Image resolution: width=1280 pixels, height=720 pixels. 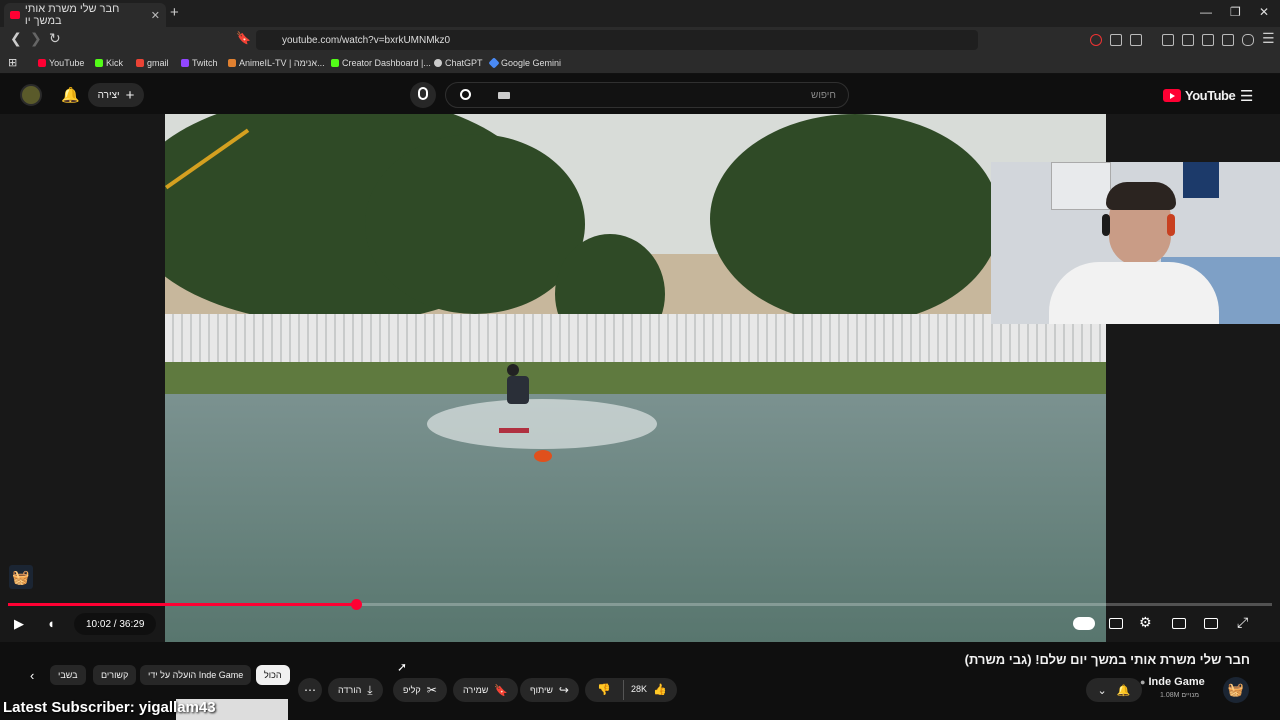 What do you see at coordinates (1134, 293) in the screenshot?
I see `webcam-person-shirt` at bounding box center [1134, 293].